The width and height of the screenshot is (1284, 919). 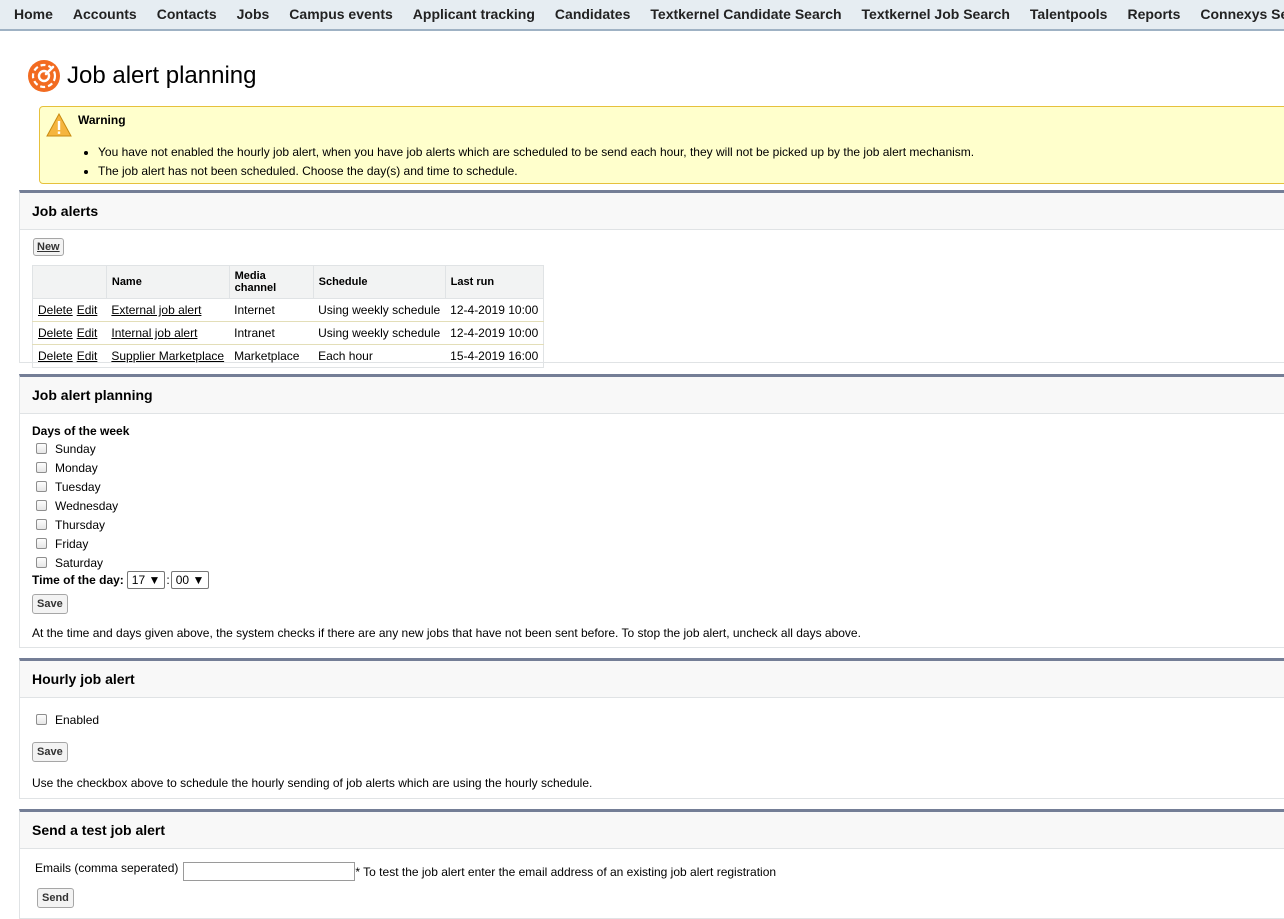 I want to click on last-run-cell: 15-4-2019 16:00, so click(x=494, y=356).